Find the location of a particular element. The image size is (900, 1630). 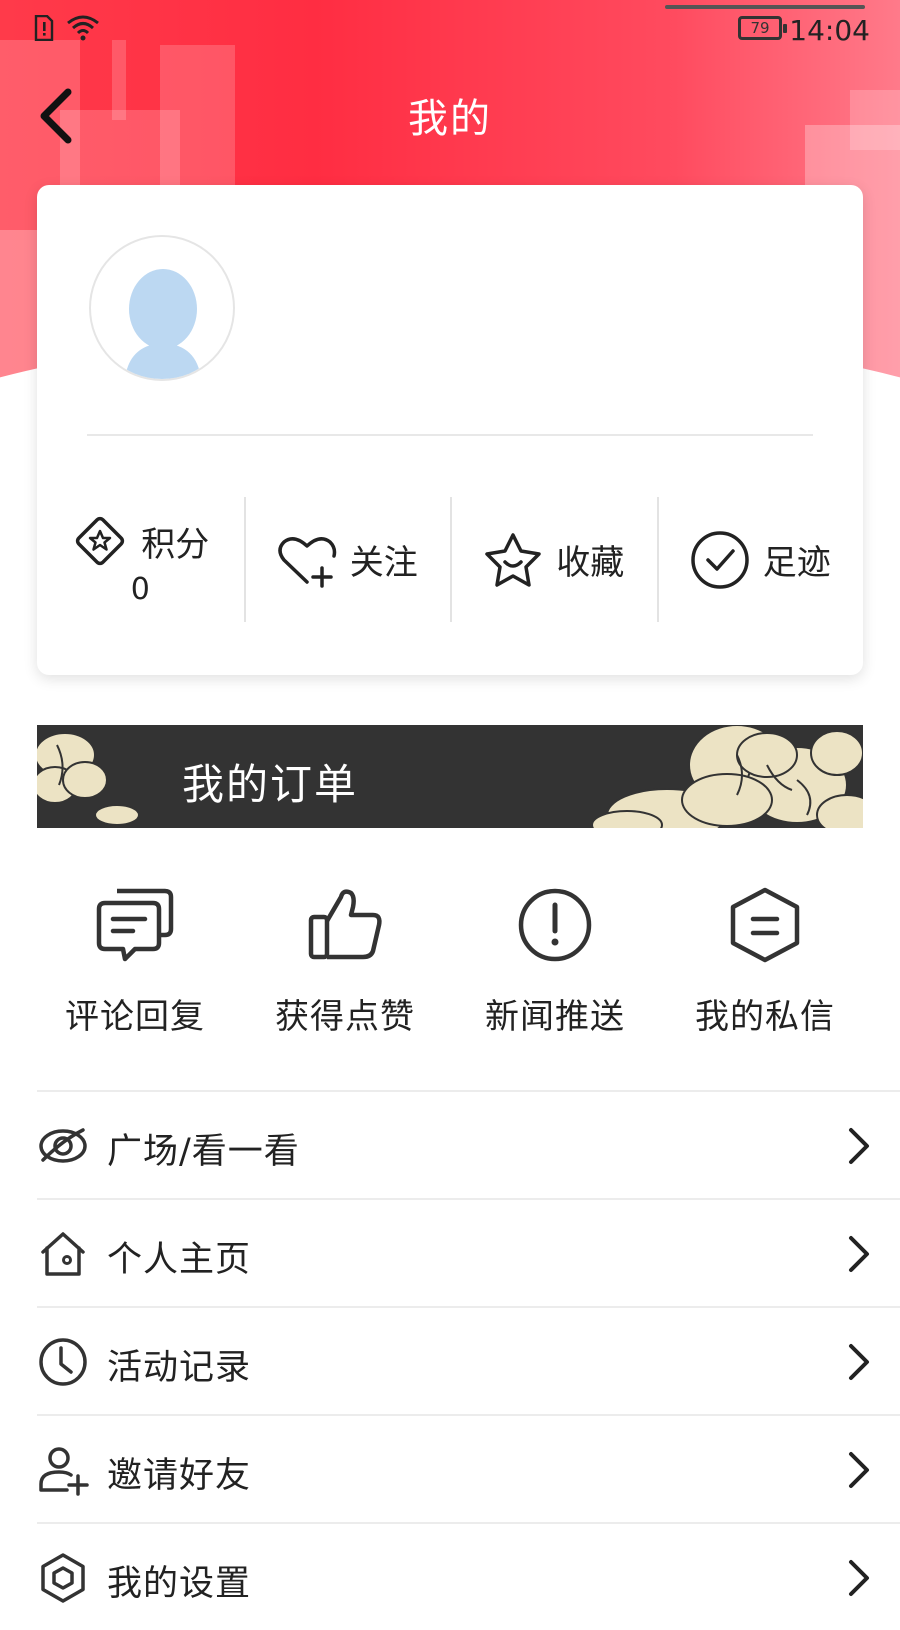

peony-decoration is located at coordinates (450, 776).